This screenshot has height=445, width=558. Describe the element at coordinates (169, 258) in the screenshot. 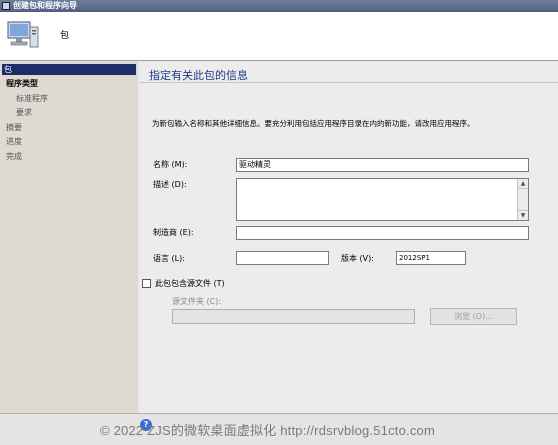

I see `language-label: 语言 (L):` at that location.